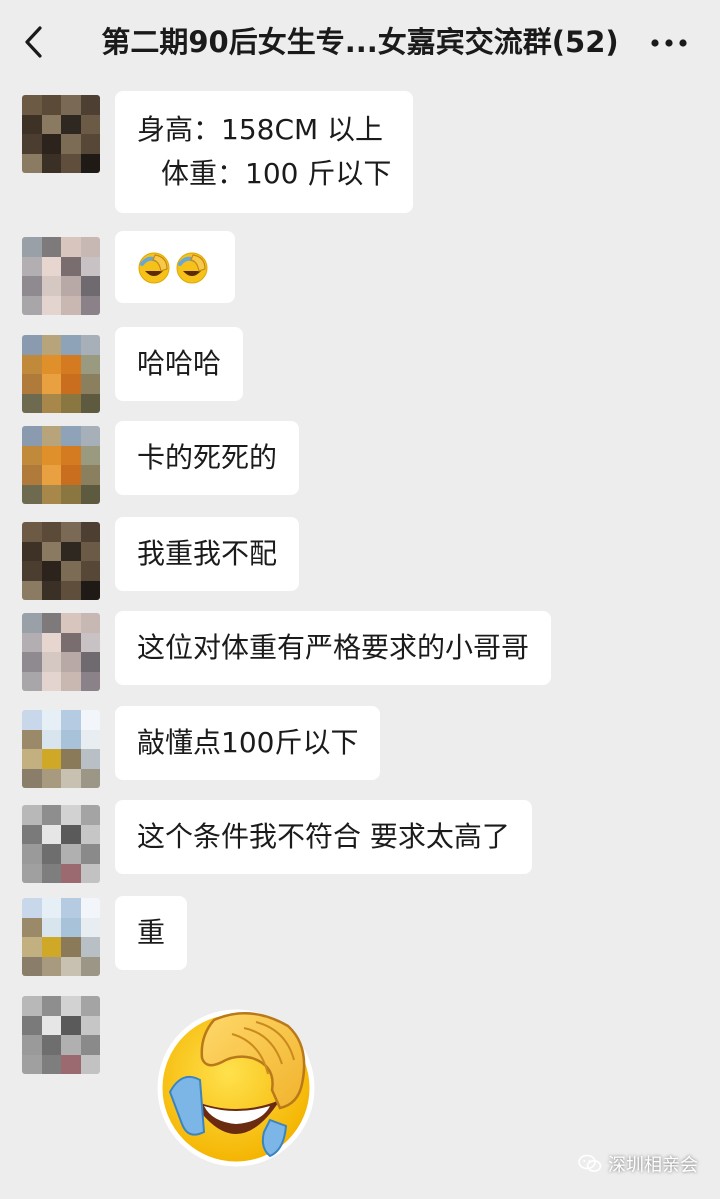 The image size is (720, 1199). What do you see at coordinates (653, 1165) in the screenshot?
I see `watermark-text: 深圳相亲会` at bounding box center [653, 1165].